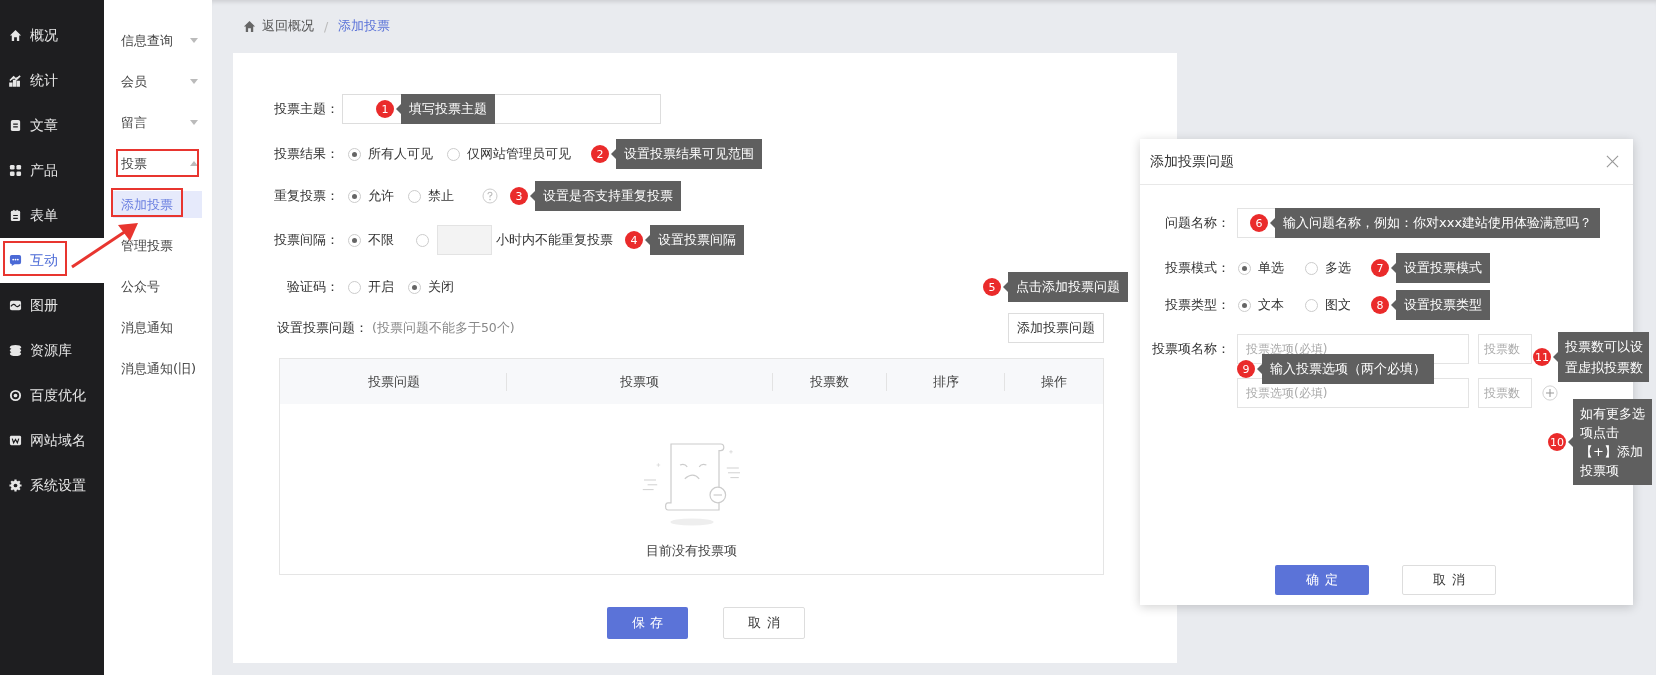  What do you see at coordinates (15, 395) in the screenshot?
I see `ring-icon` at bounding box center [15, 395].